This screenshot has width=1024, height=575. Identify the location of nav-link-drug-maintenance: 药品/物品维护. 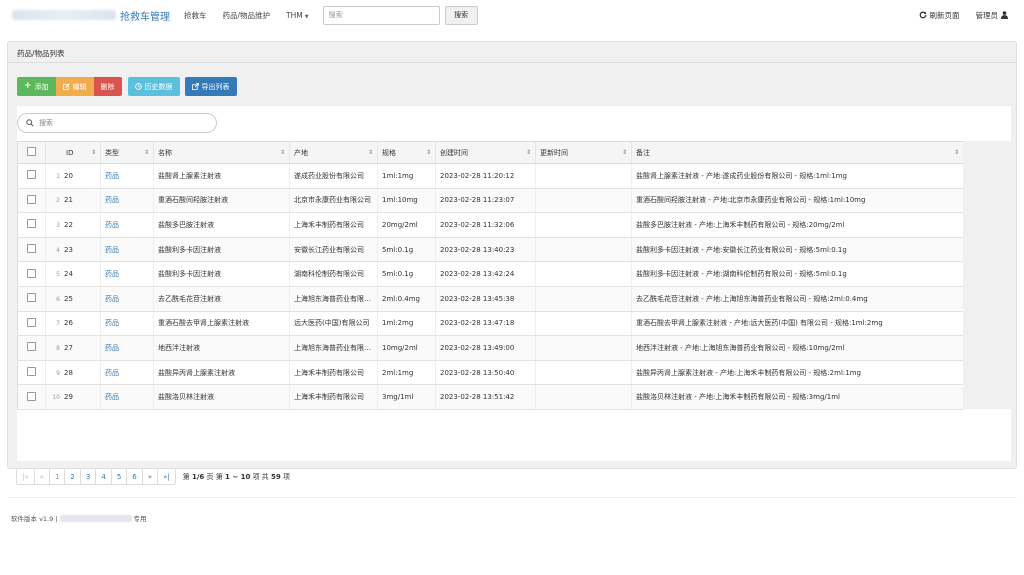
(247, 15).